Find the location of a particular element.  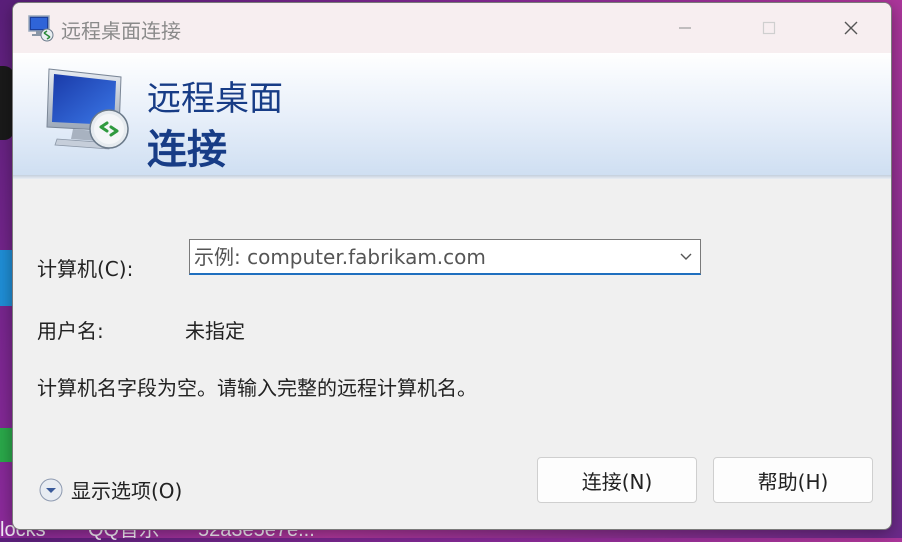

banner-title: 远程桌面 is located at coordinates (215, 99).